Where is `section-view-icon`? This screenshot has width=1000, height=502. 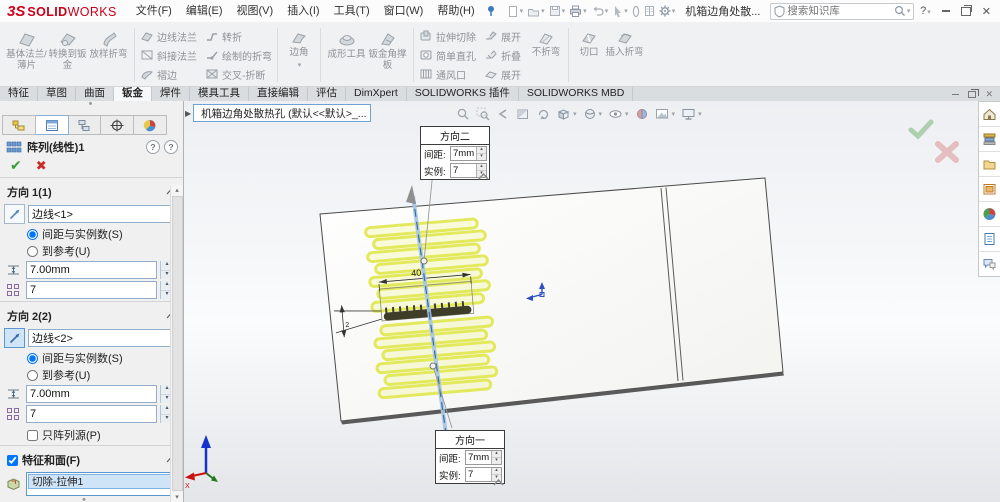
section-view-icon is located at coordinates (523, 114).